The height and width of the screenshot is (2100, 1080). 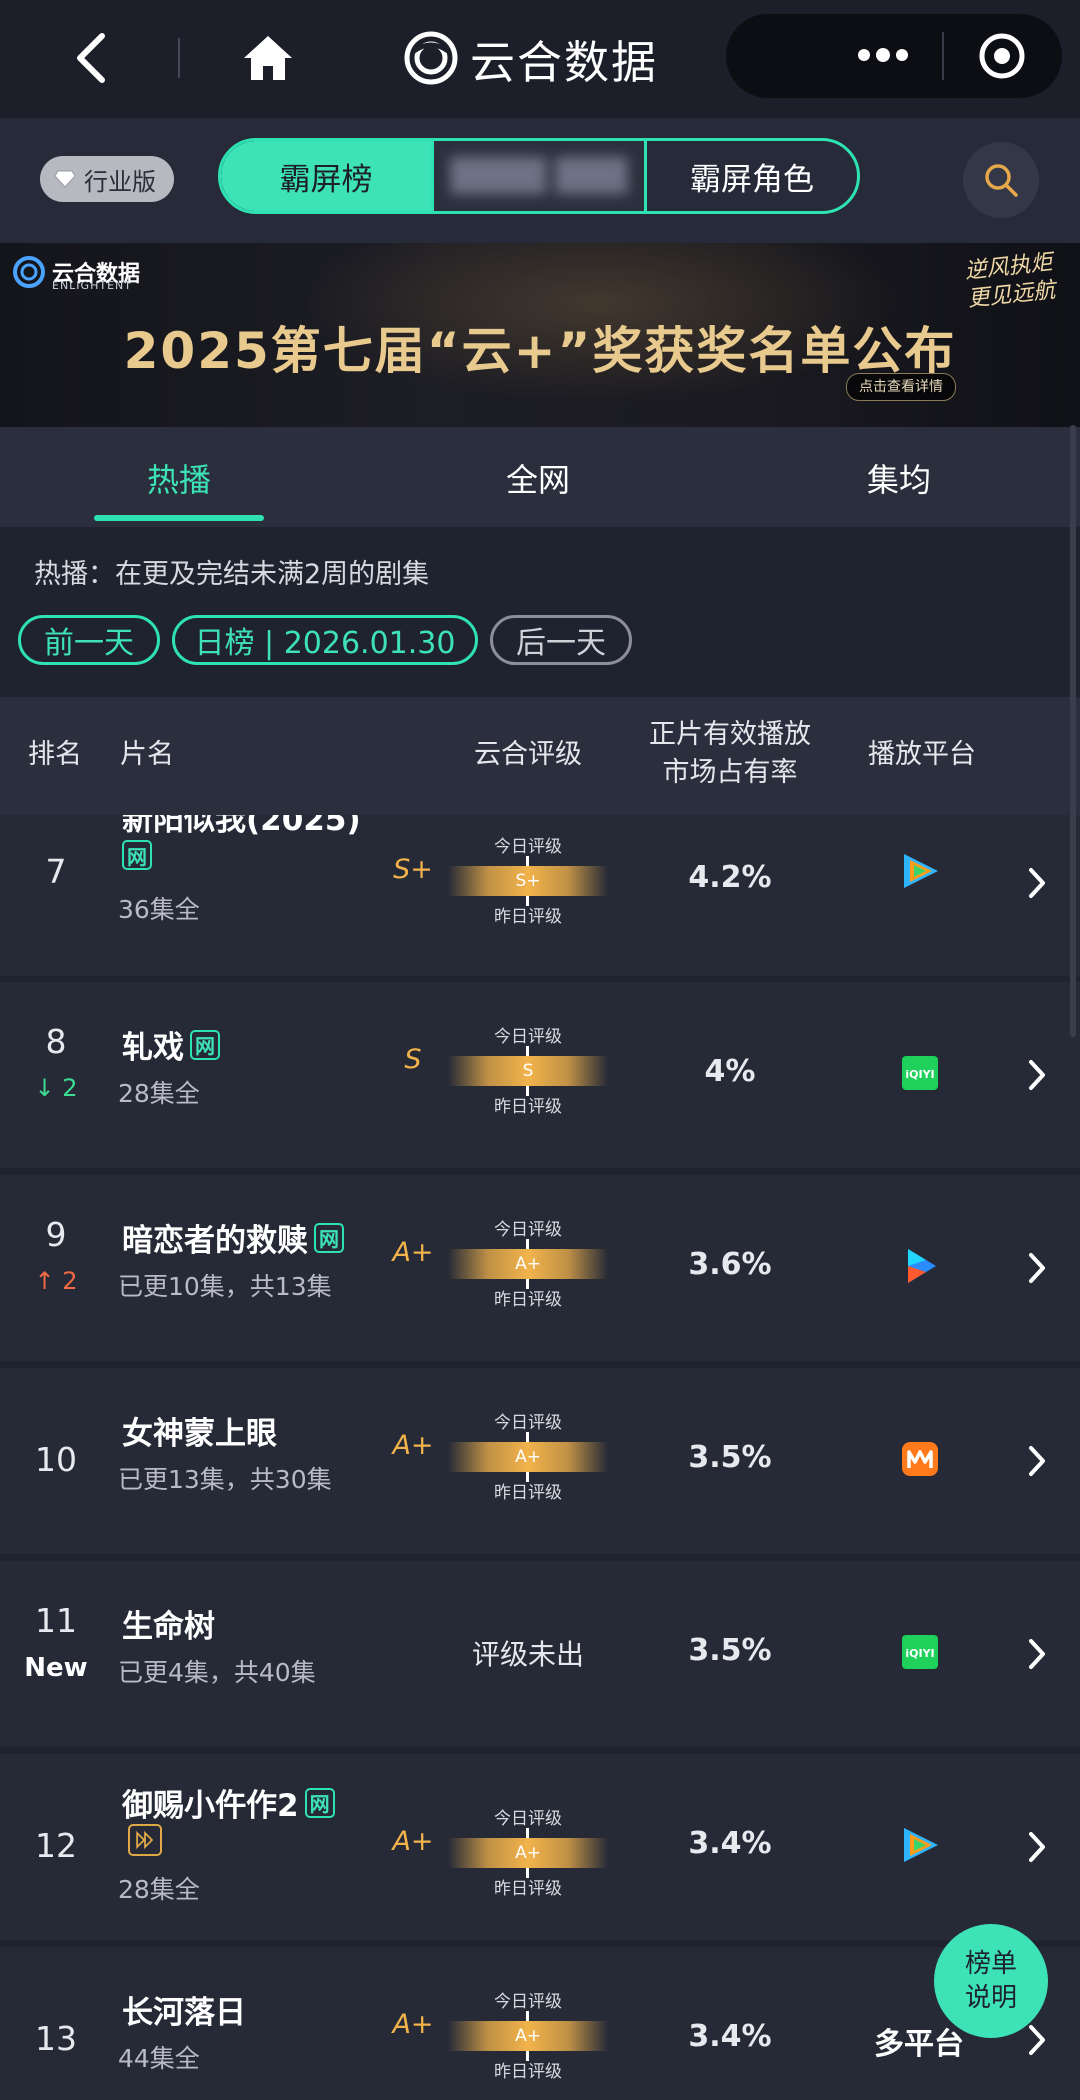 I want to click on show-title-line: 御赐小仵作2 网, so click(x=228, y=1802).